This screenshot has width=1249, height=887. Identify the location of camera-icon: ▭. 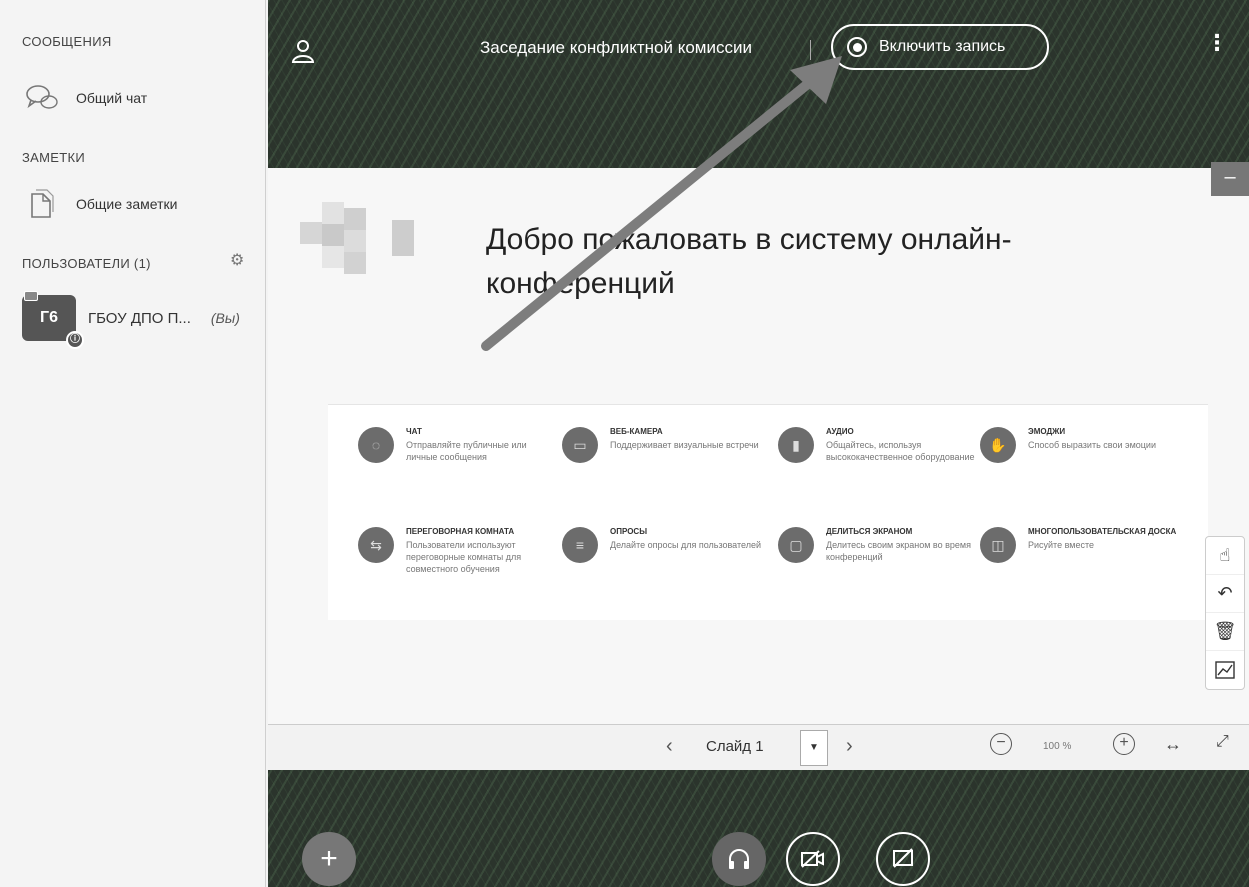
(580, 445).